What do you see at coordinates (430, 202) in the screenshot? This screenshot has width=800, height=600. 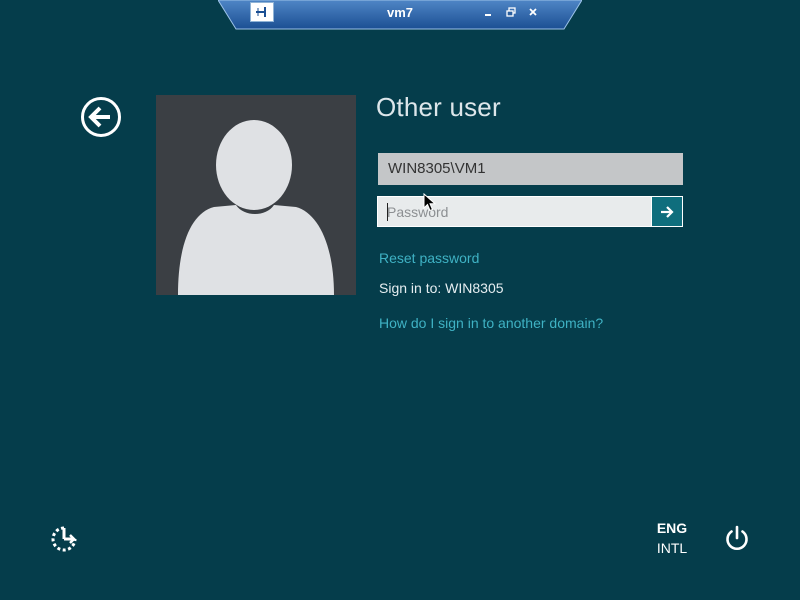 I see `mouse-pointer-icon` at bounding box center [430, 202].